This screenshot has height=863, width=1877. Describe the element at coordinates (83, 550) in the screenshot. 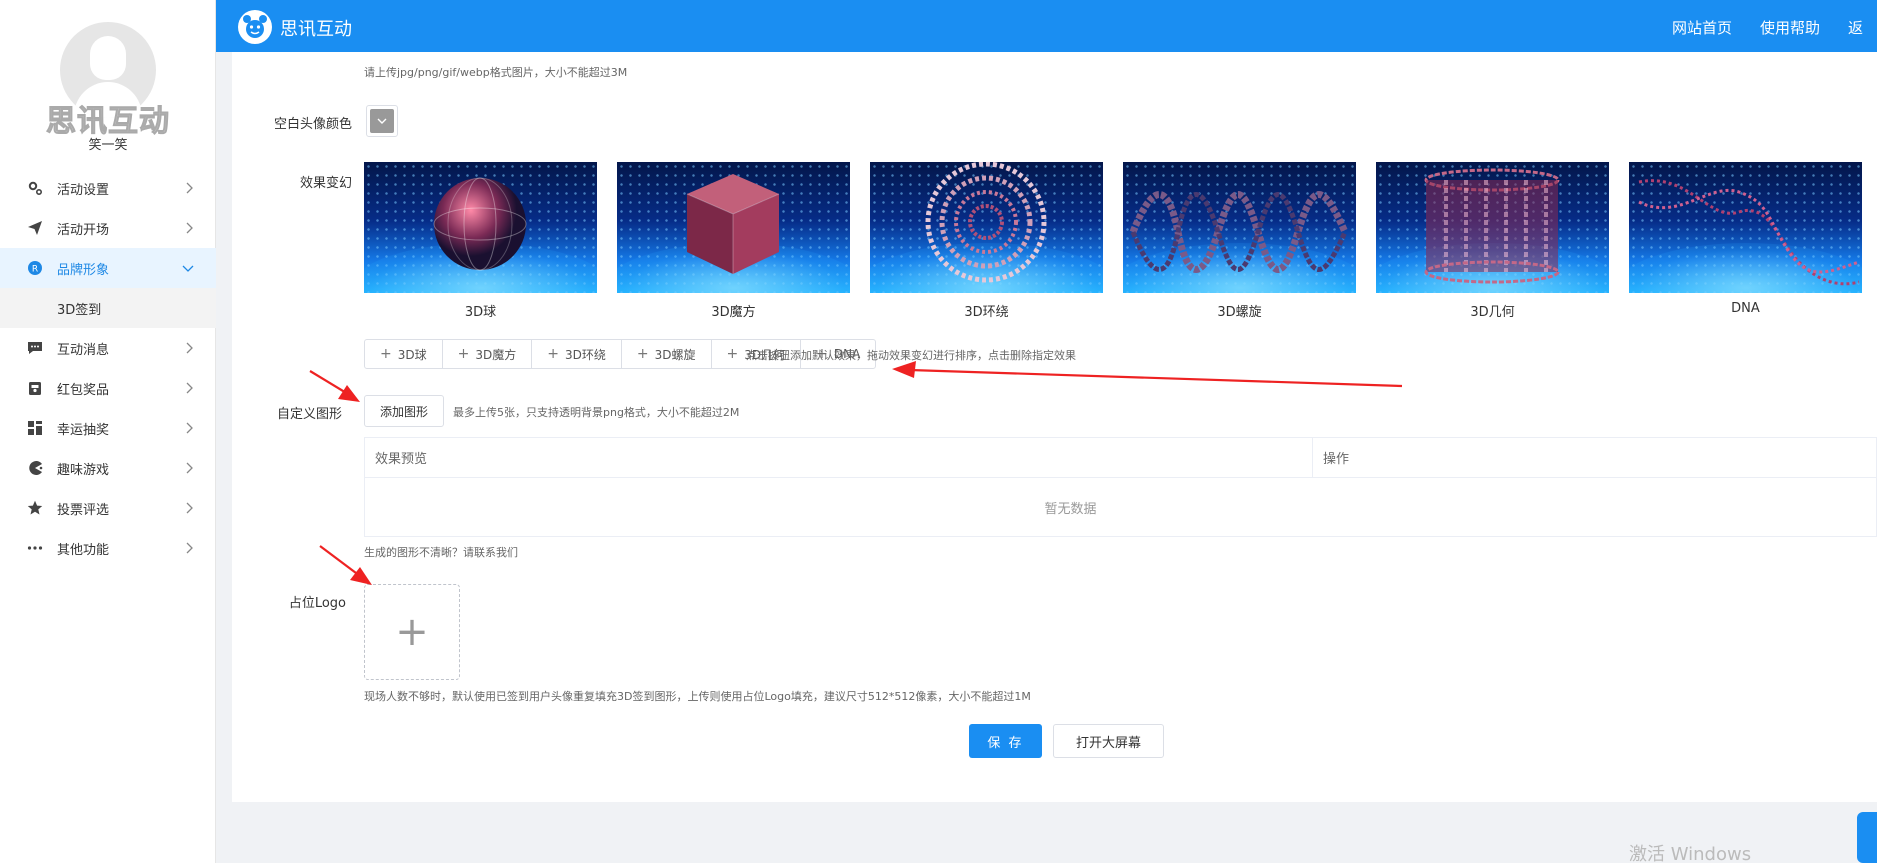

I see `sidebar-item-label: 其他功能` at that location.